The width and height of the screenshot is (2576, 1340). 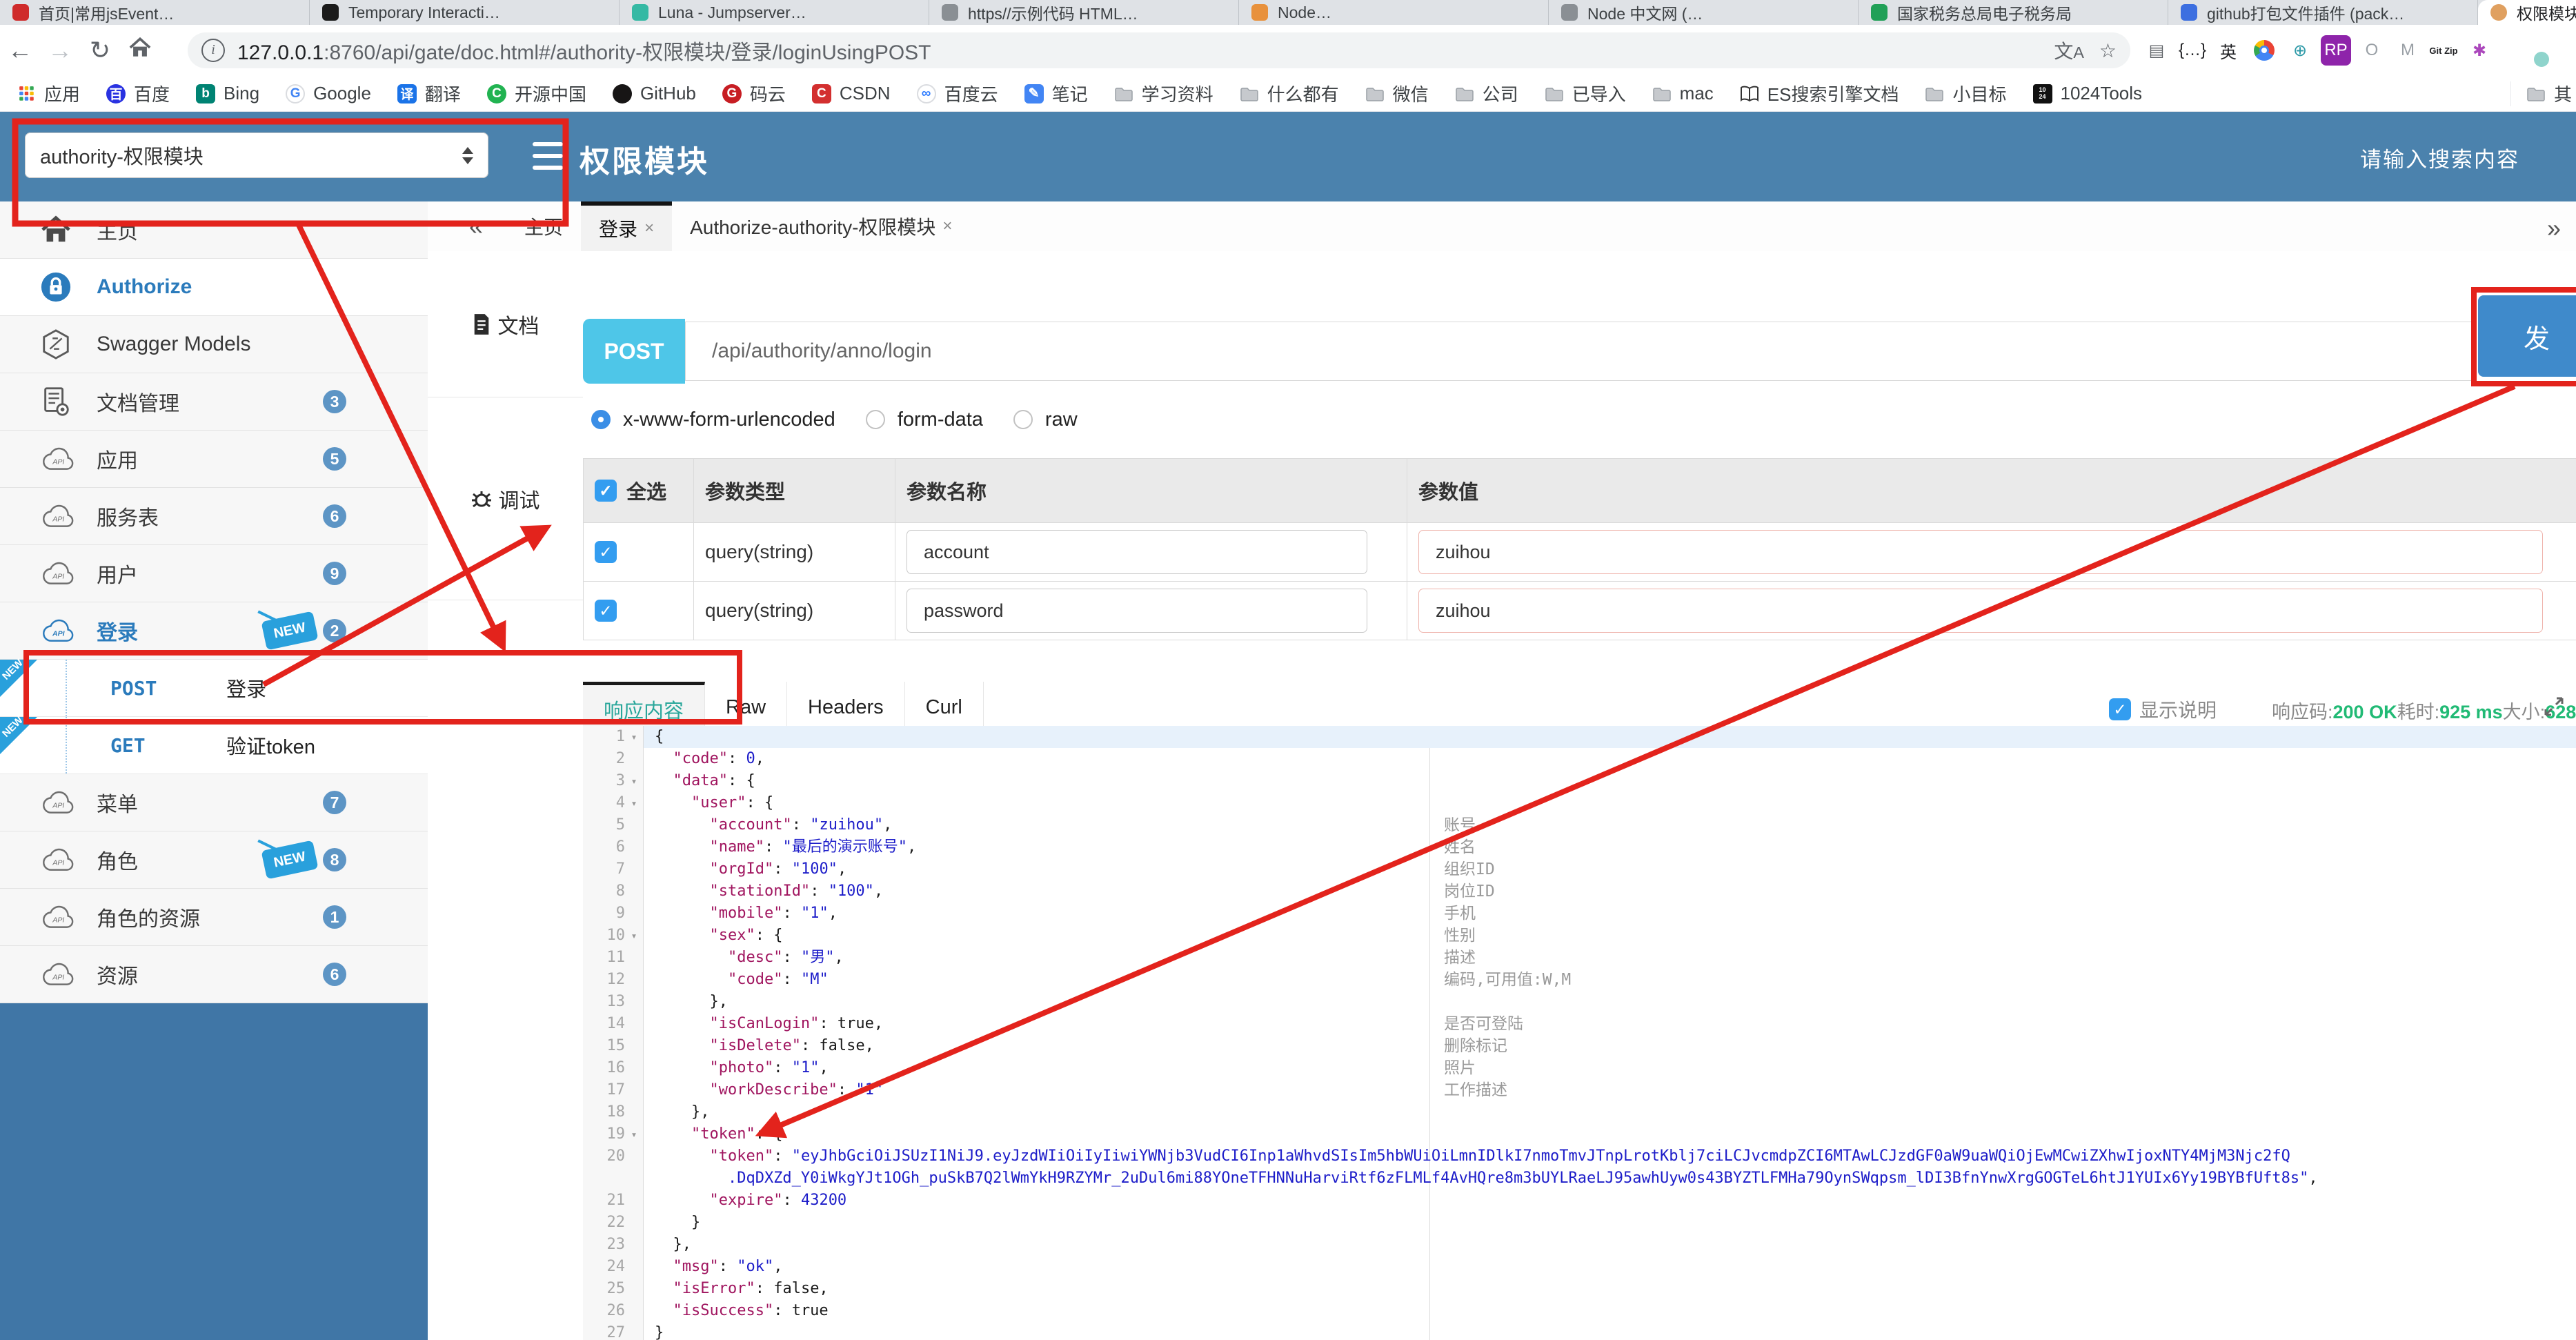 What do you see at coordinates (140, 50) in the screenshot?
I see `home-icon` at bounding box center [140, 50].